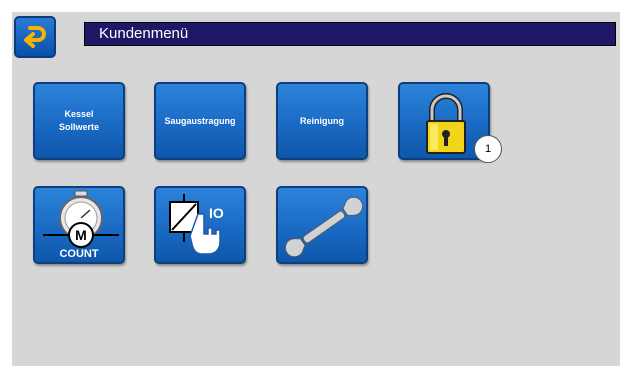  I want to click on motor-letter: M, so click(81, 235).